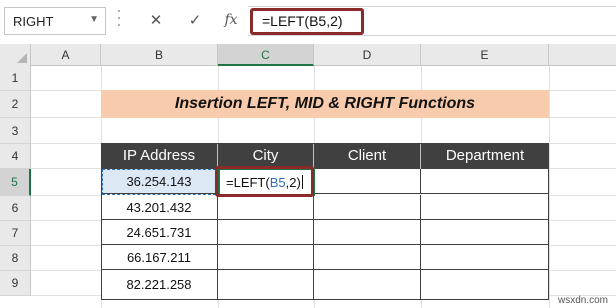 The image size is (616, 308). I want to click on column-header-b: B, so click(159, 55).